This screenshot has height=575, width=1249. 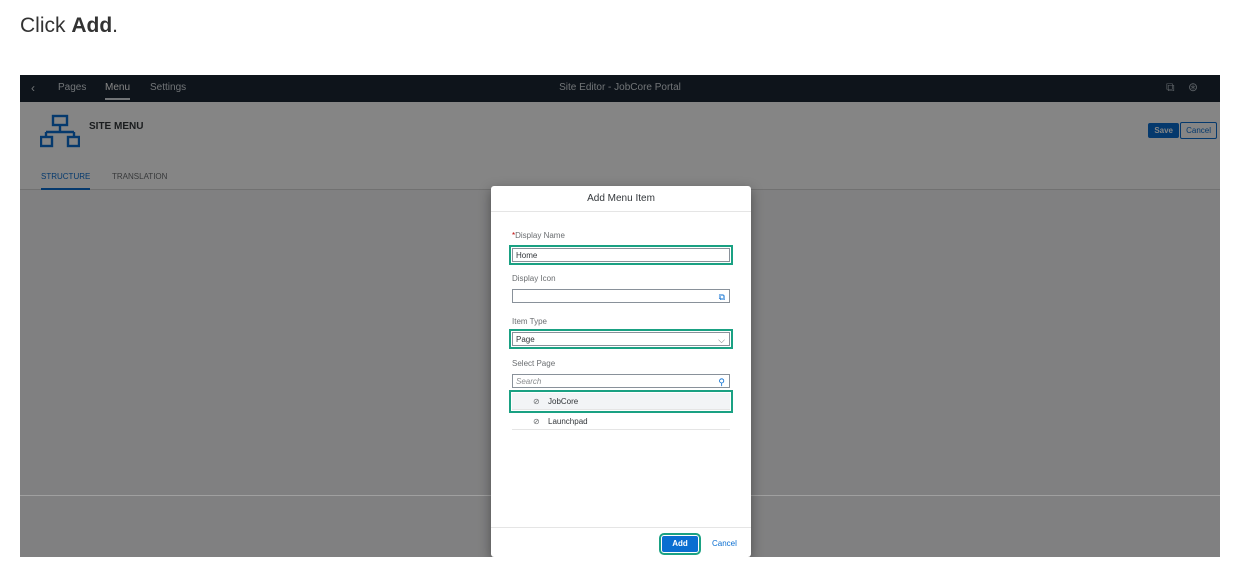 I want to click on select-page-label: Select Page, so click(x=534, y=363).